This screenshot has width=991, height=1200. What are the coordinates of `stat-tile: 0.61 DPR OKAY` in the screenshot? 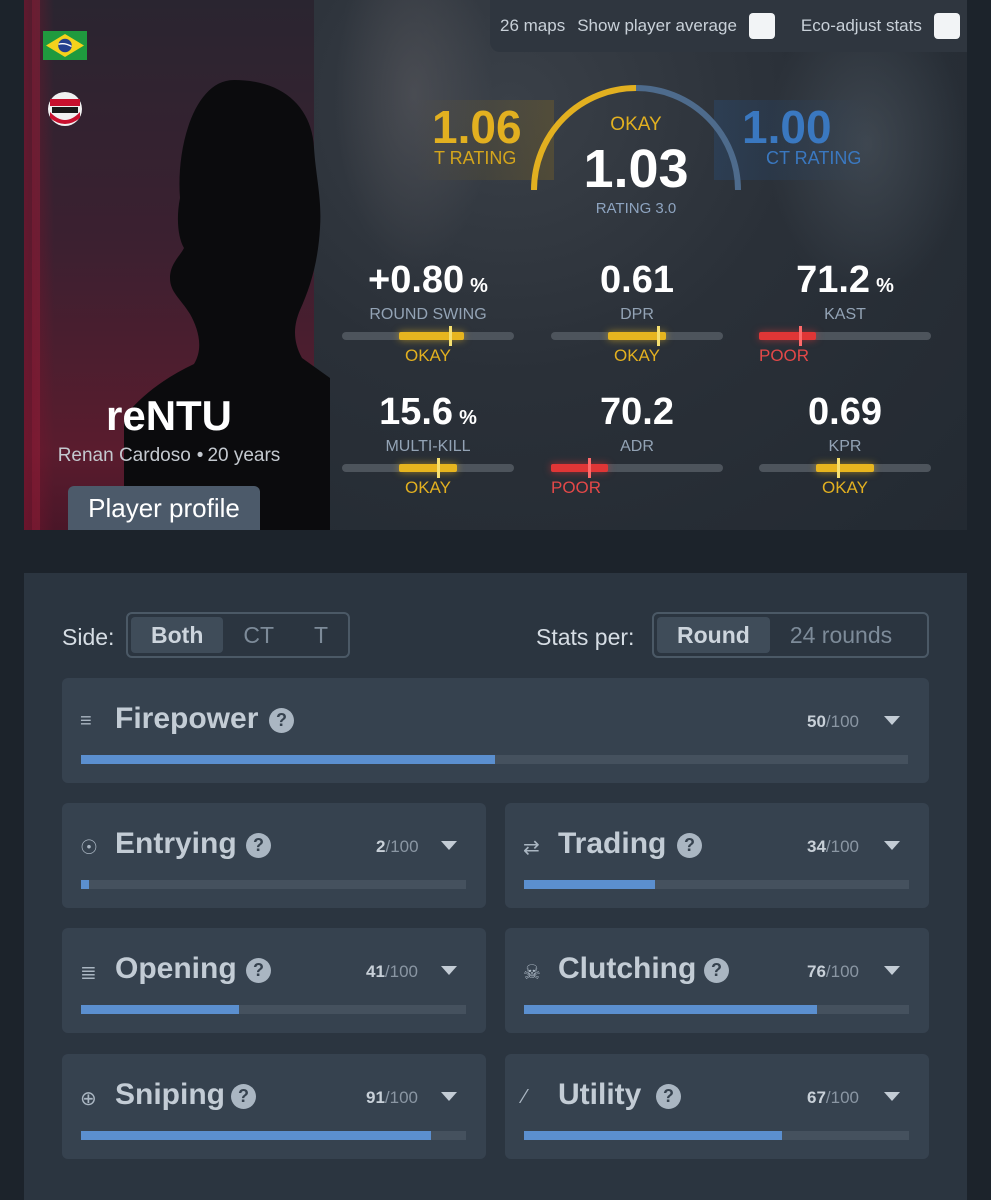 It's located at (637, 312).